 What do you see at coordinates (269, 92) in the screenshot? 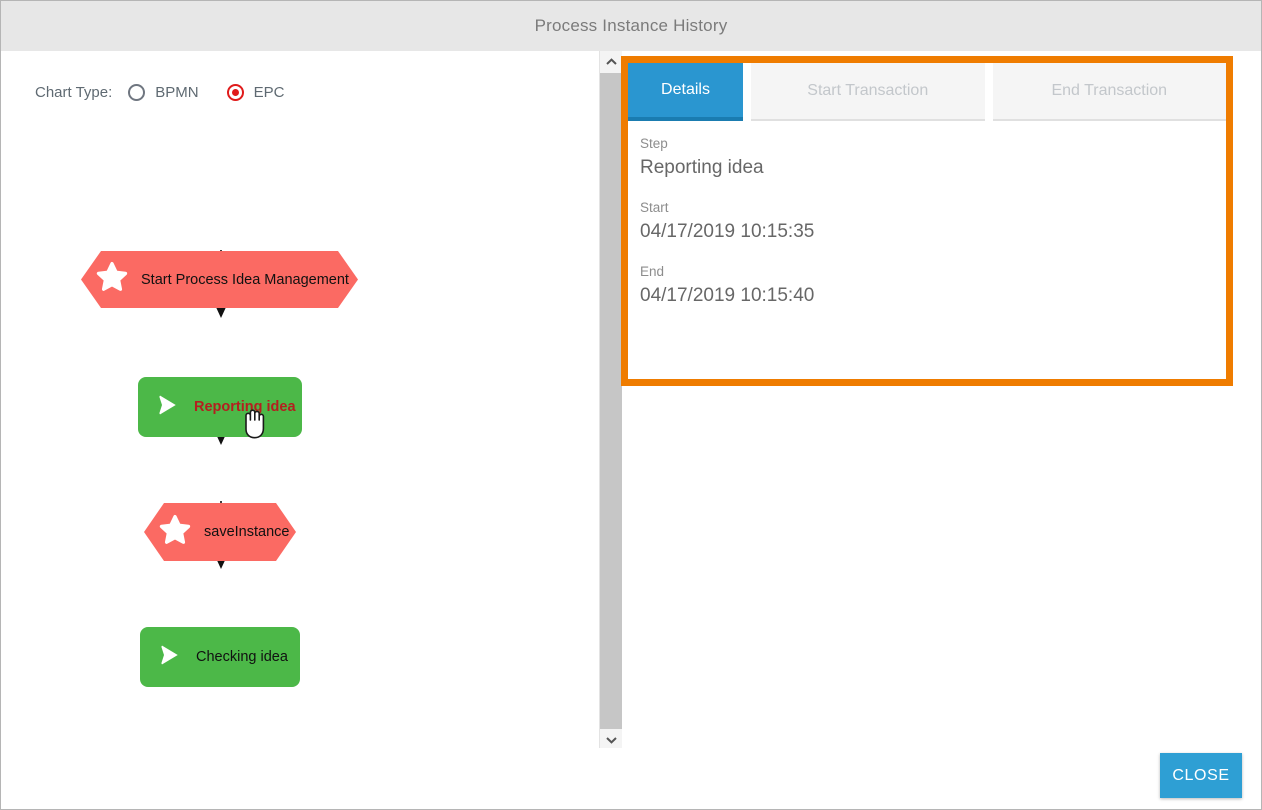
I see `radio-epc-label: EPC` at bounding box center [269, 92].